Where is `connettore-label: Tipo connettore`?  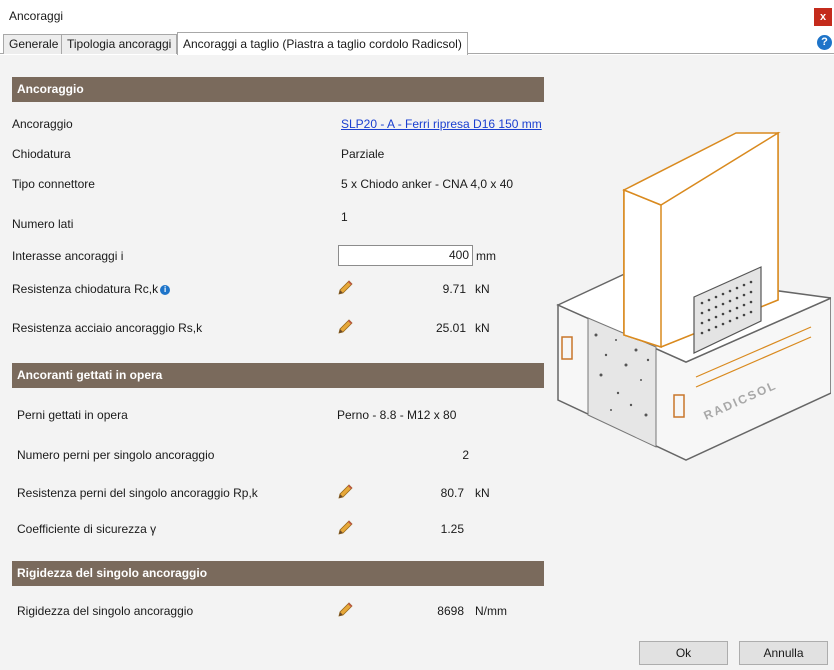 connettore-label: Tipo connettore is located at coordinates (53, 184).